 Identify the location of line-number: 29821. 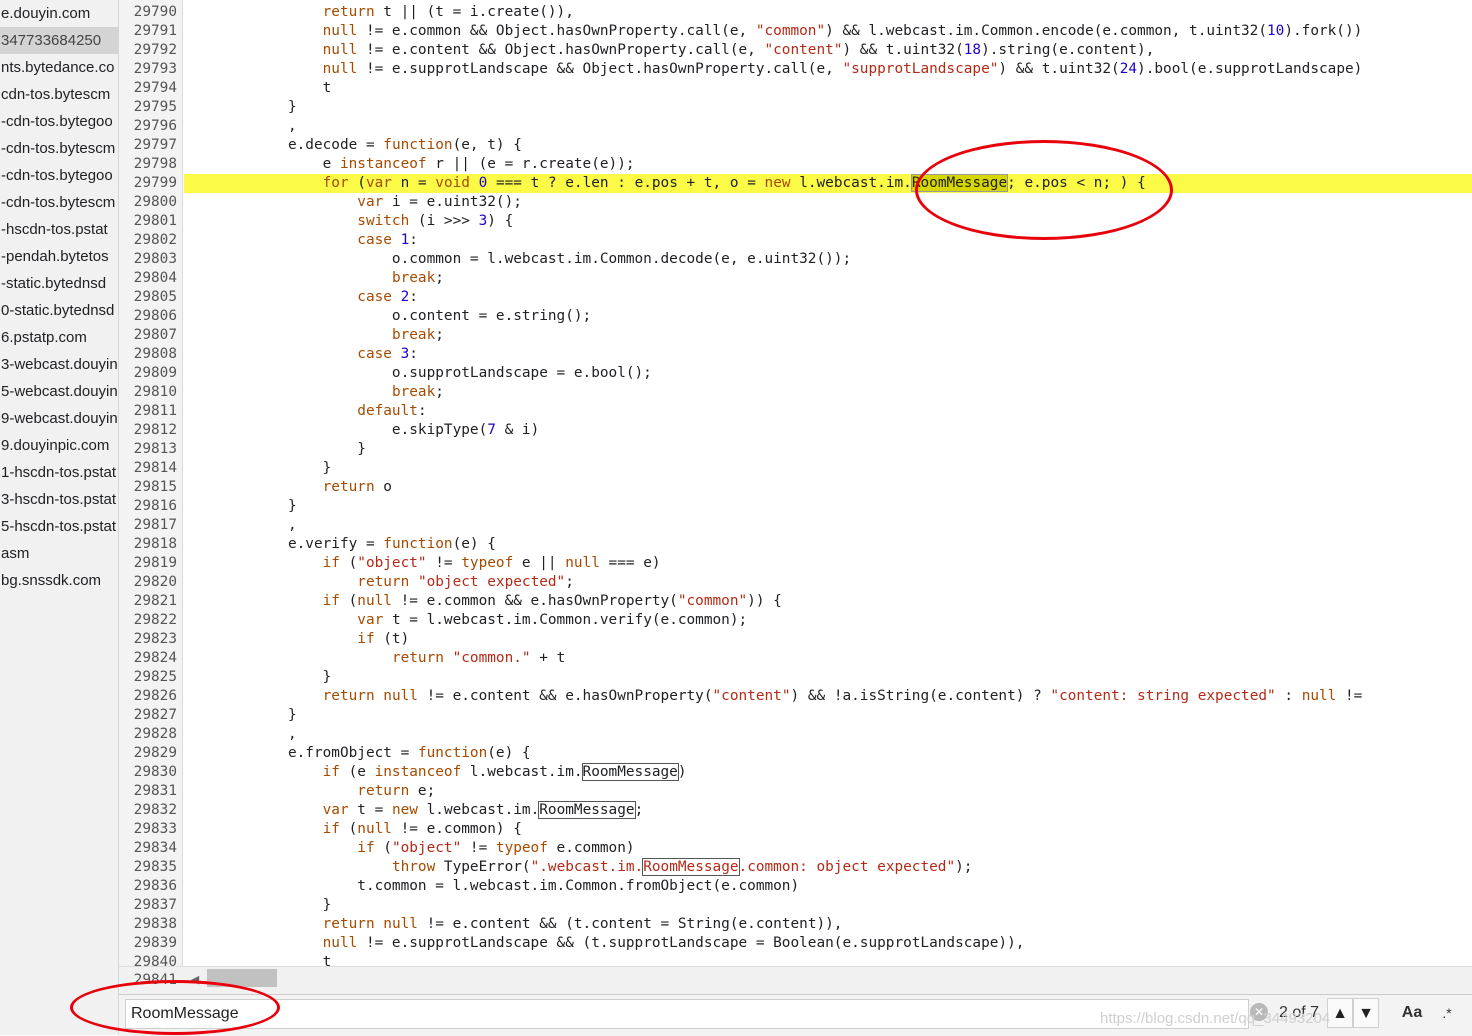
(148, 601).